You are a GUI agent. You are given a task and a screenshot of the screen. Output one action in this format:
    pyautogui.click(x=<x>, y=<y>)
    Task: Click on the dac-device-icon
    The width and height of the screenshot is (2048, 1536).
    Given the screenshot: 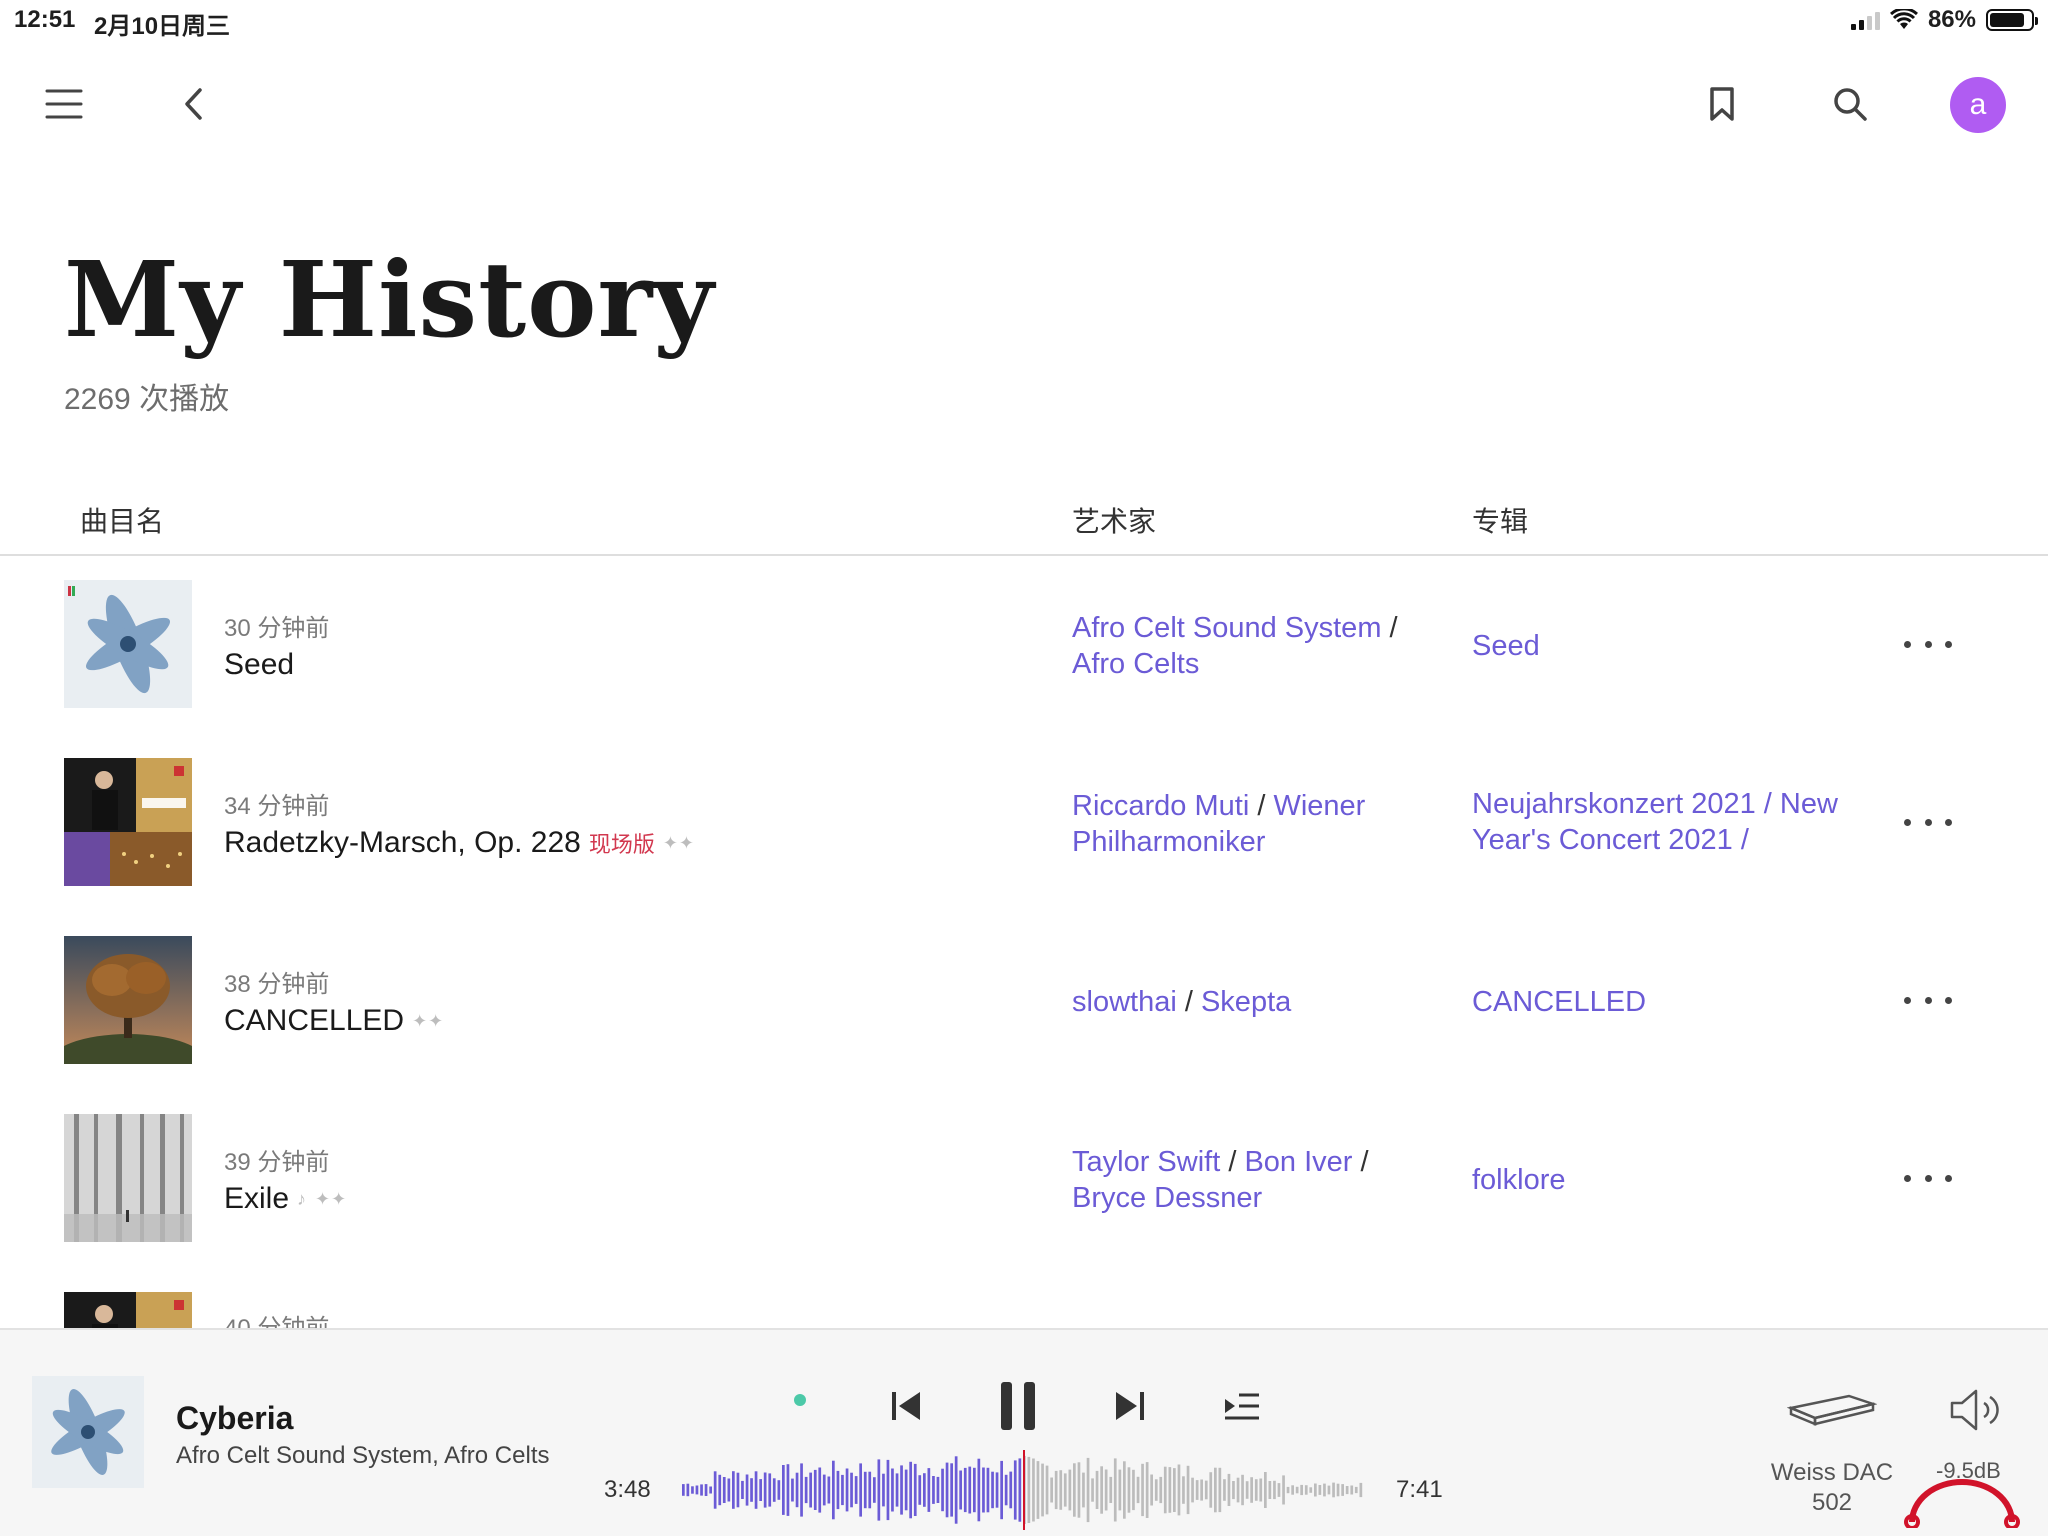 What is the action you would take?
    pyautogui.click(x=1832, y=1410)
    